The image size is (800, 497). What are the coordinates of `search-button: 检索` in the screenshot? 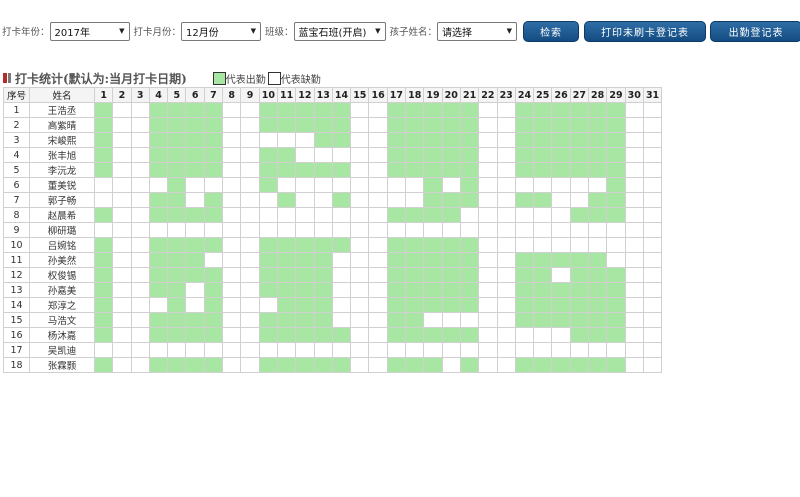 It's located at (551, 31).